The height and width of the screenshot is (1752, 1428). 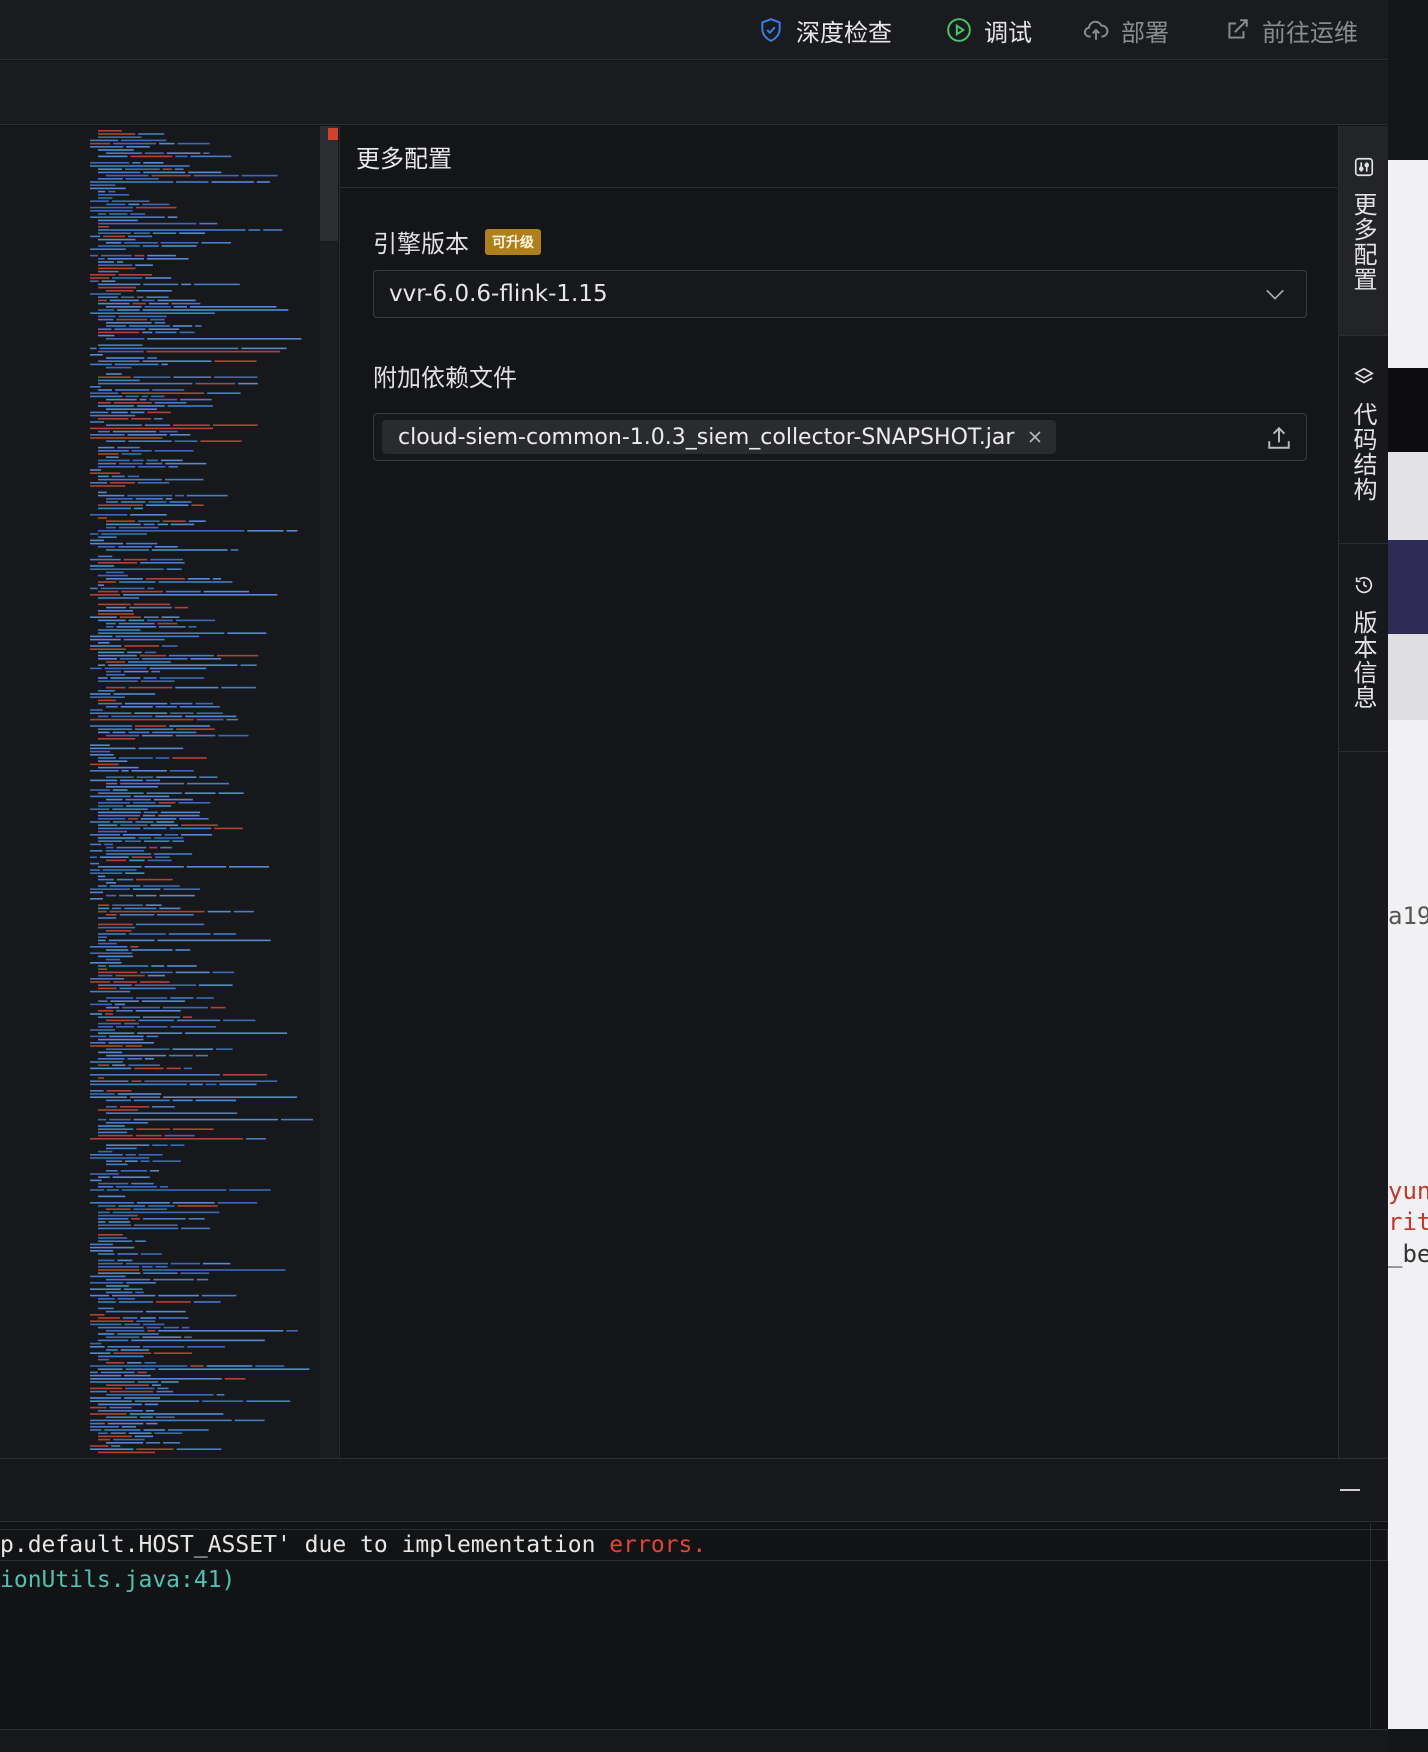 I want to click on upgrade-badge: 可升级, so click(x=513, y=241).